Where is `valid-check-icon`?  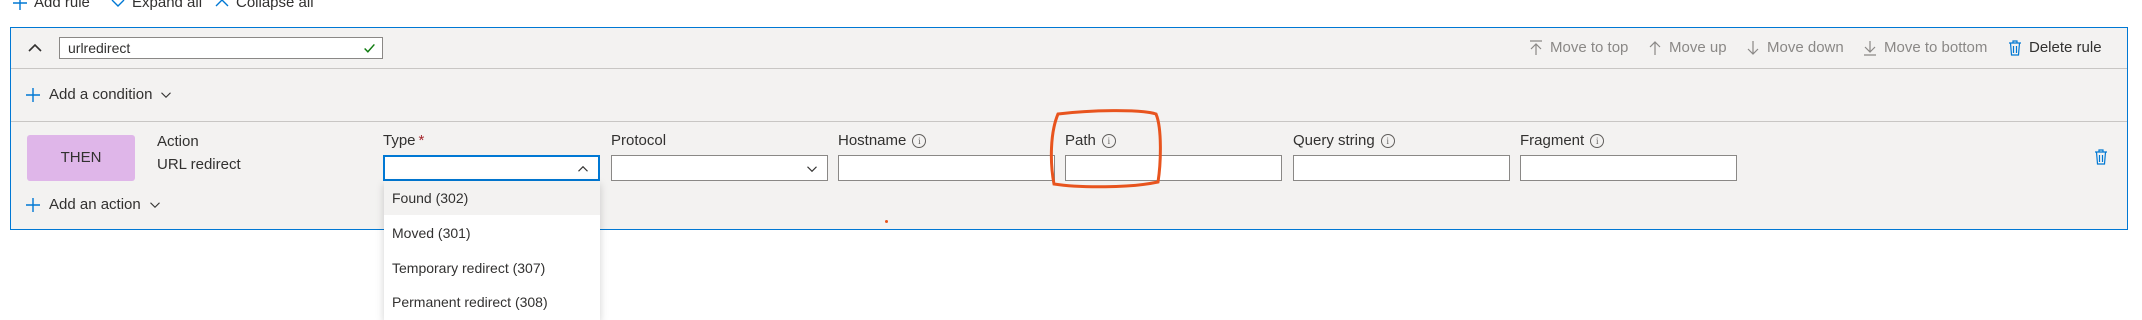 valid-check-icon is located at coordinates (369, 48).